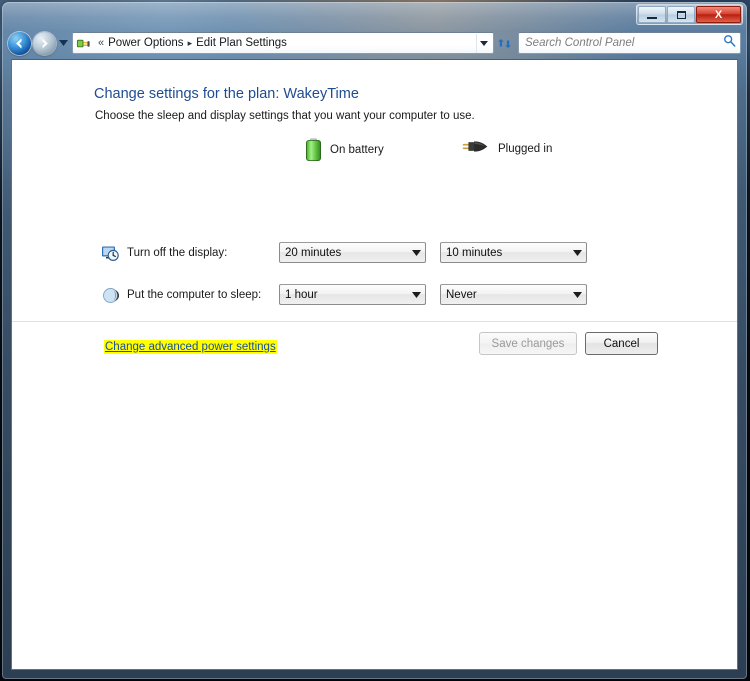  Describe the element at coordinates (729, 43) in the screenshot. I see `search-icon` at that location.